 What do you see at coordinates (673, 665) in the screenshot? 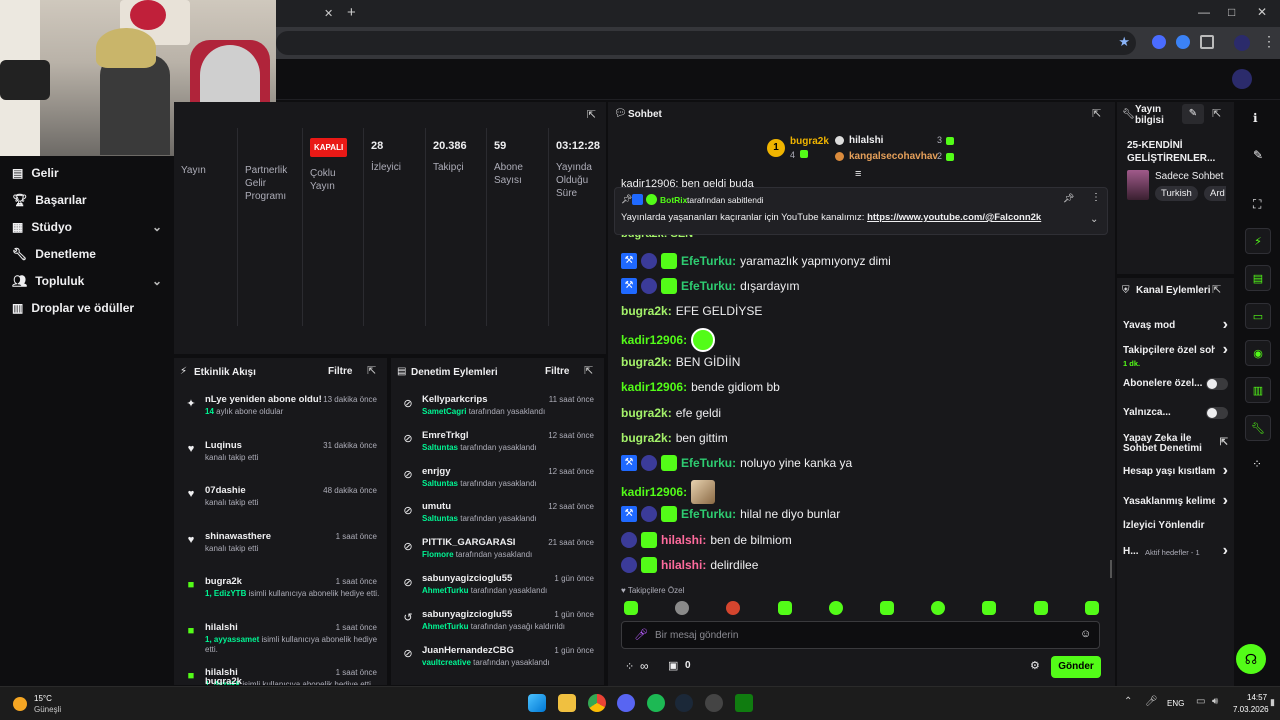
I see `store-icon: ▣` at bounding box center [673, 665].